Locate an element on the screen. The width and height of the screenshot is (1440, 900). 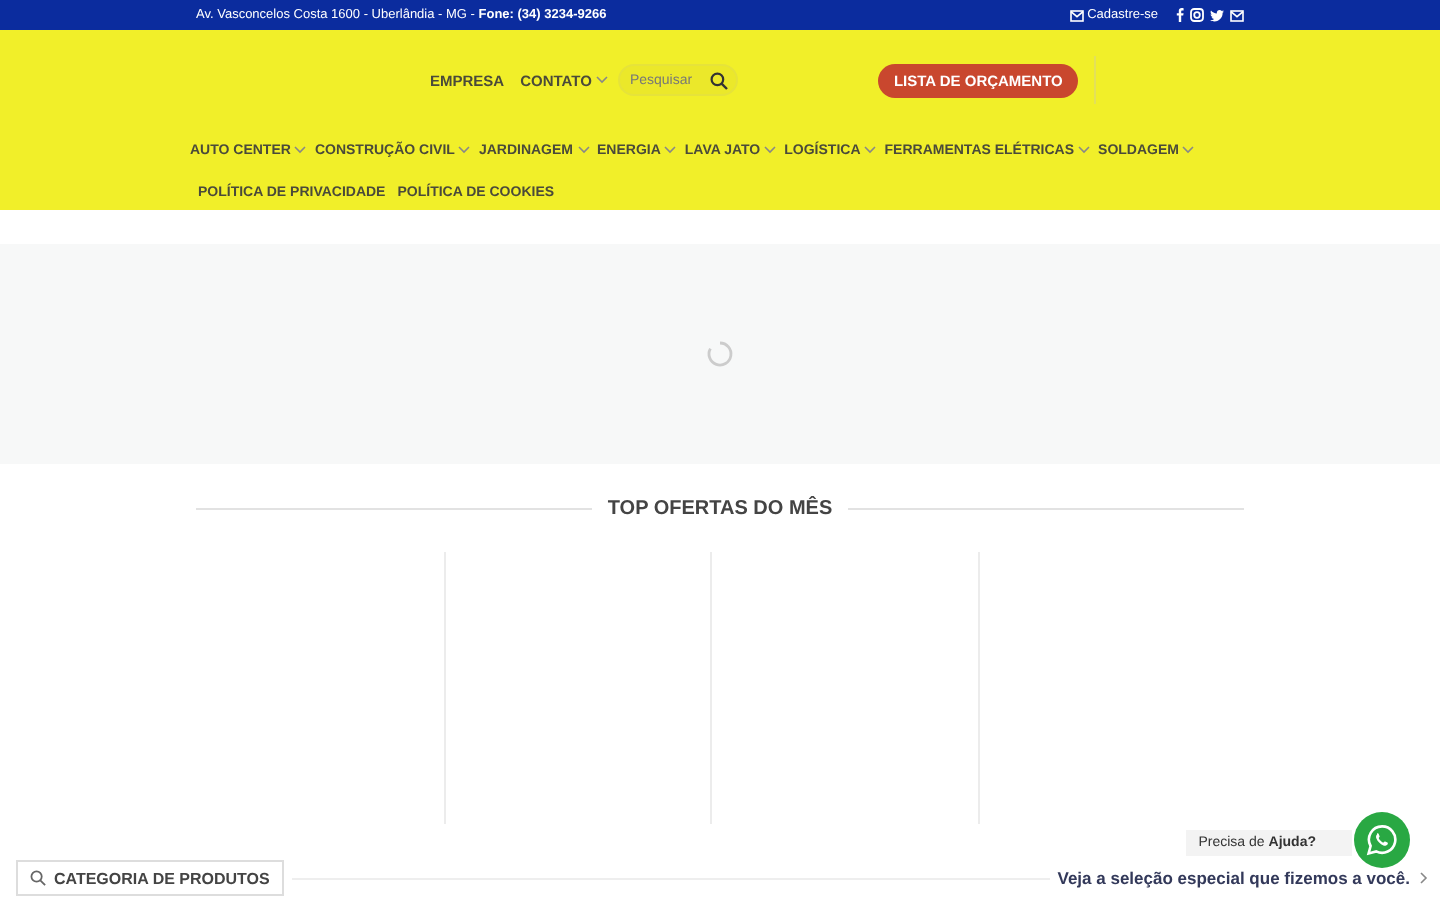
product-category-button: CATEGORIA DE PRODUTOS is located at coordinates (150, 878).